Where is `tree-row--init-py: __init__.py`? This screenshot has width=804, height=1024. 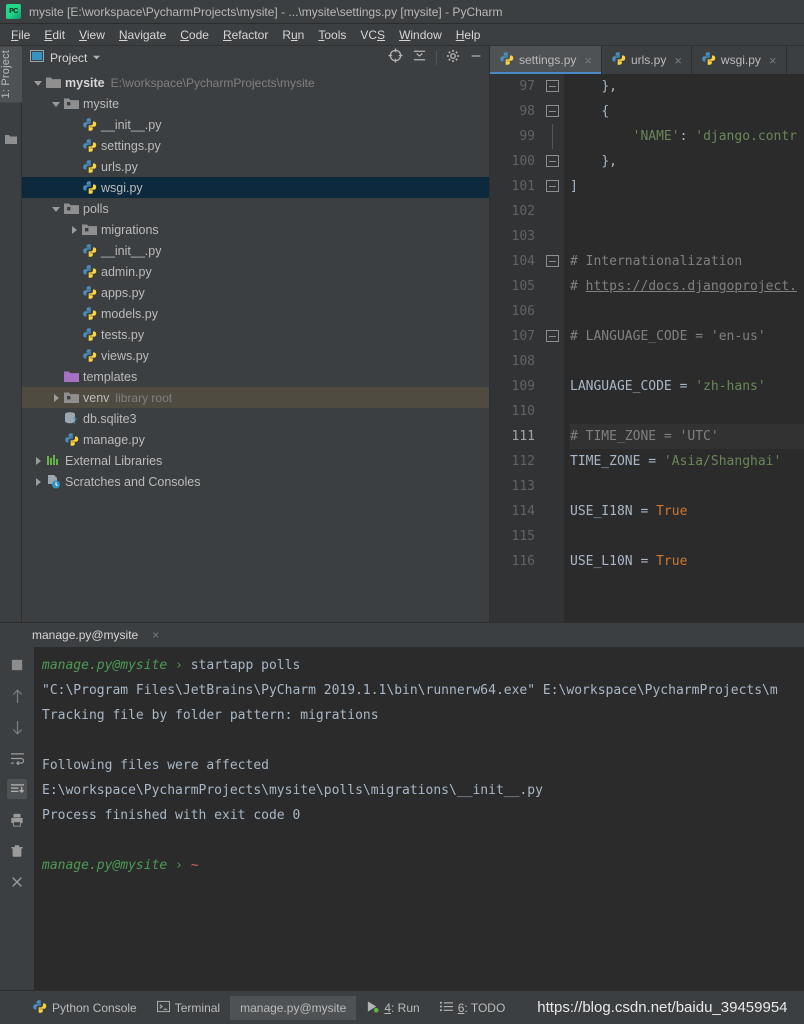
tree-row--init-py: __init__.py is located at coordinates (255, 250).